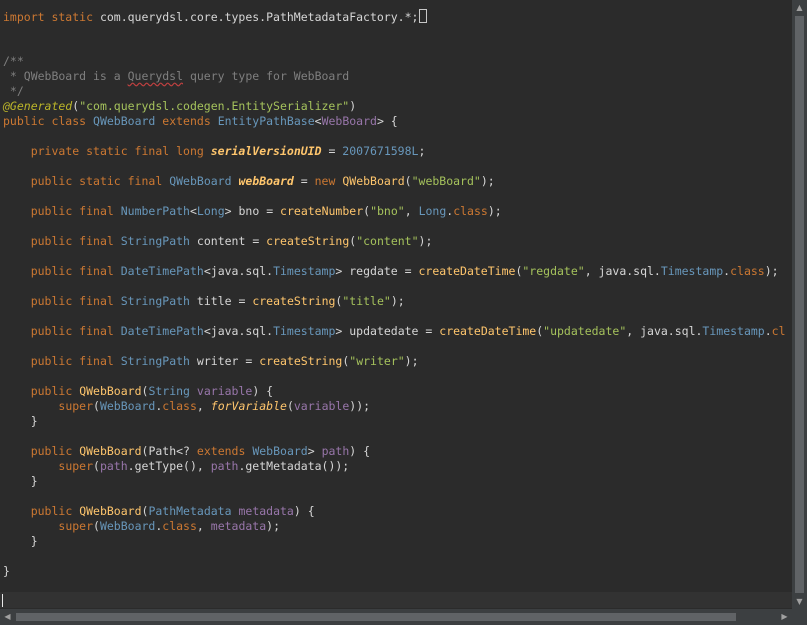 The image size is (807, 625). I want to click on horizontal-scroll-thumb, so click(376, 617).